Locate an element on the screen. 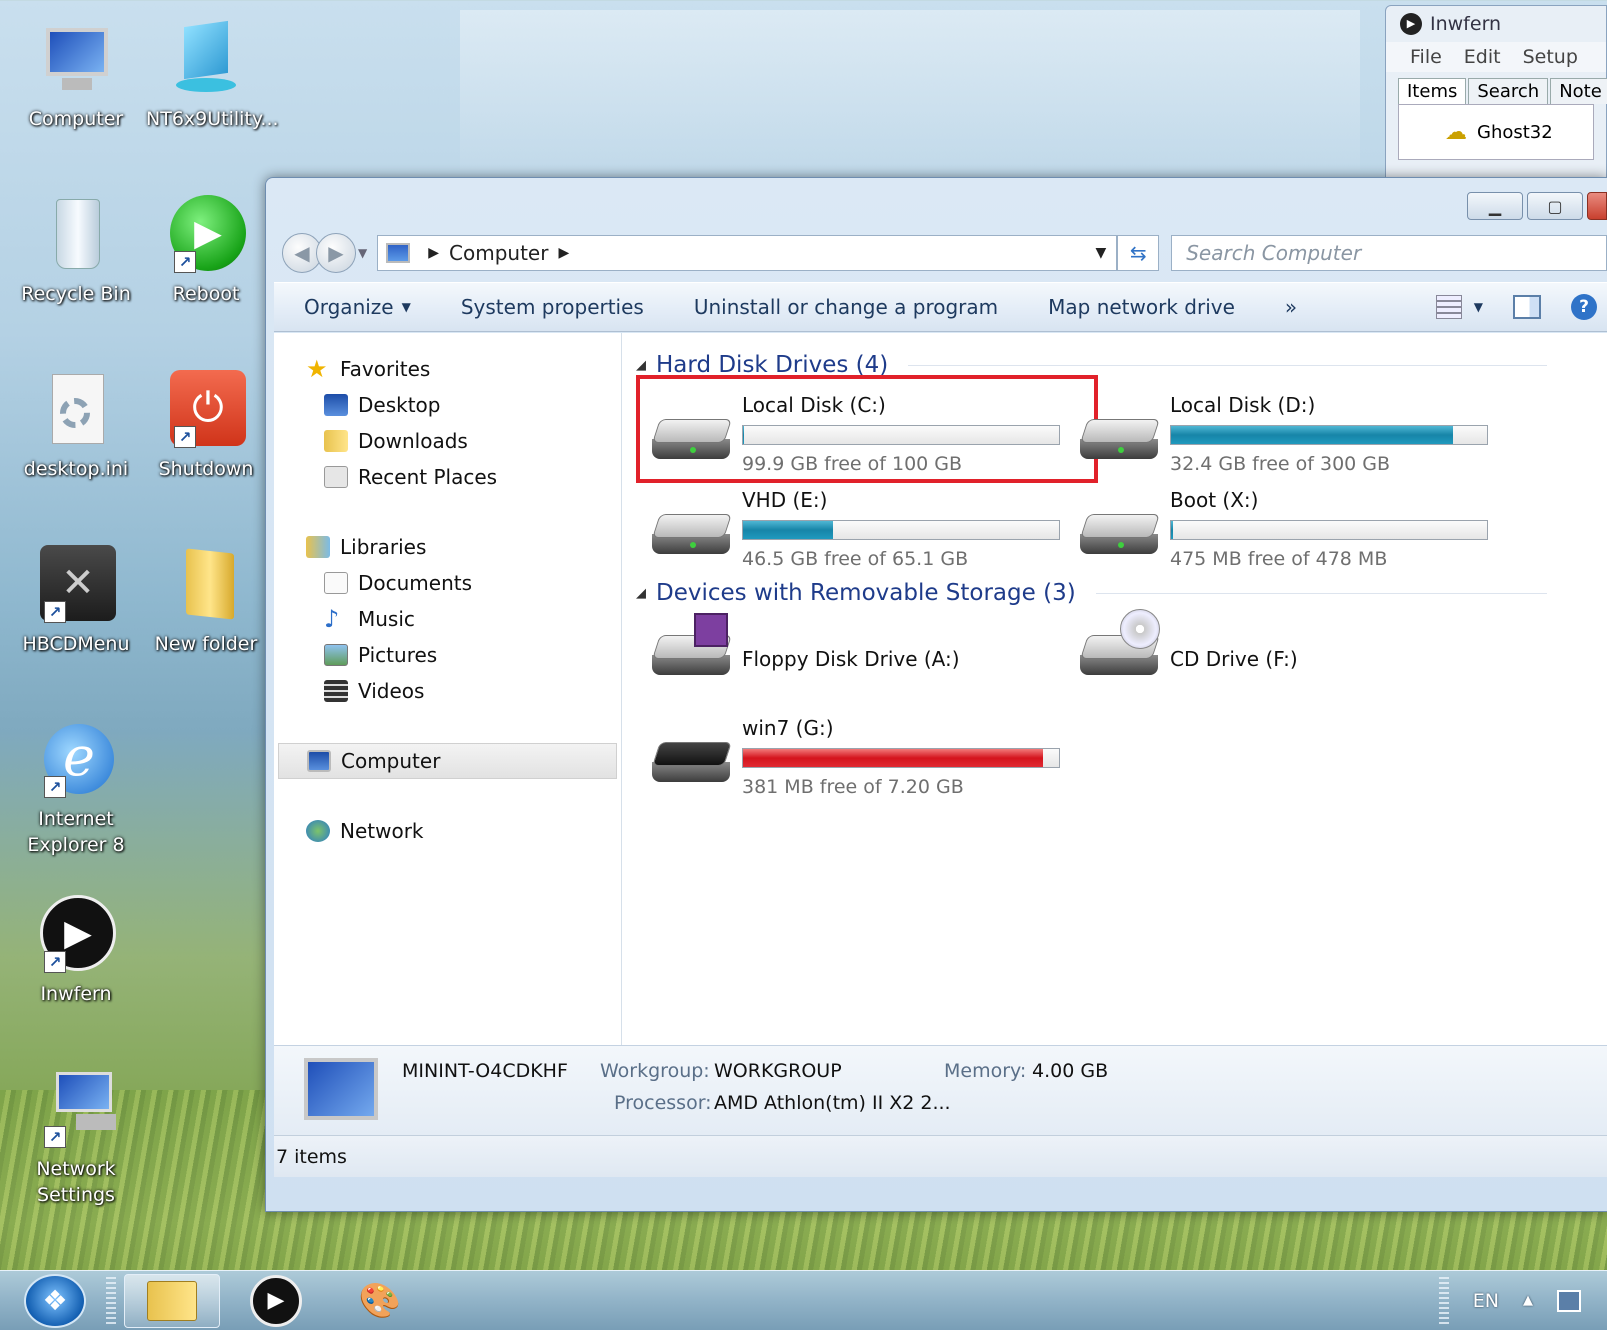 The image size is (1607, 1330). minimize-button: ▁ is located at coordinates (1495, 206).